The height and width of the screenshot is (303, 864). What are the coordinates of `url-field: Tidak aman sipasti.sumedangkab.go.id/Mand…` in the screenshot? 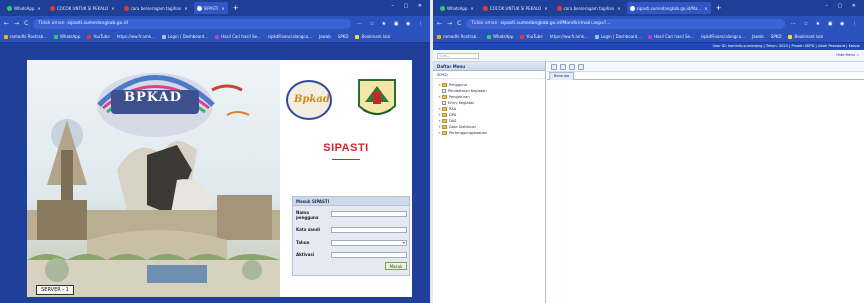 It's located at (625, 23).